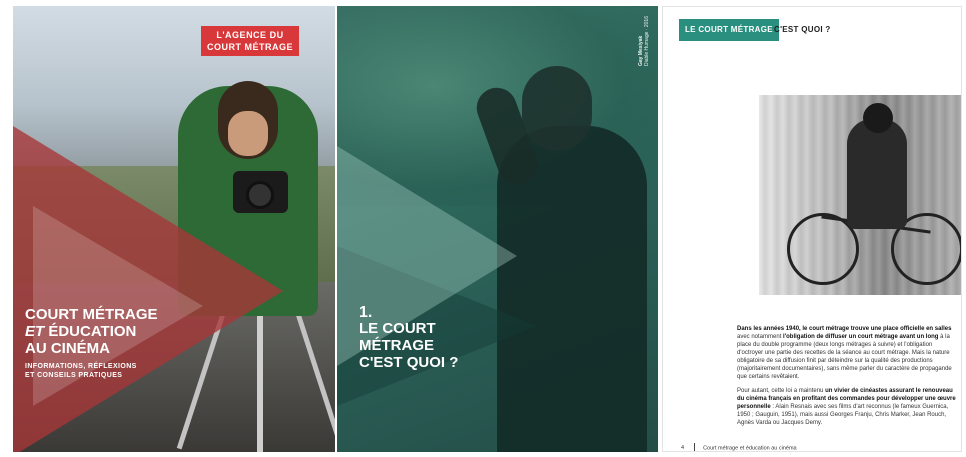 This screenshot has width=966, height=457. What do you see at coordinates (729, 30) in the screenshot?
I see `article-header-highlight: LE COURT MÉTRAGE` at bounding box center [729, 30].